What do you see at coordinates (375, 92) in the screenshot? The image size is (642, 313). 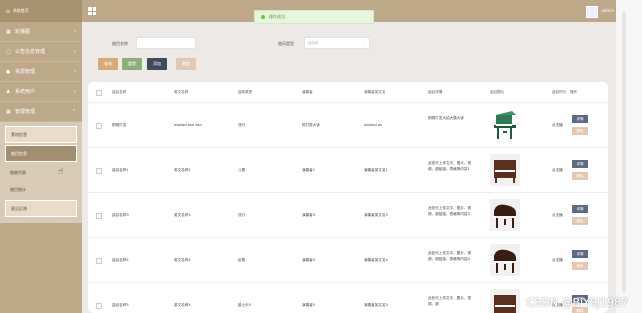 I see `column-header: 演奏者英文名` at bounding box center [375, 92].